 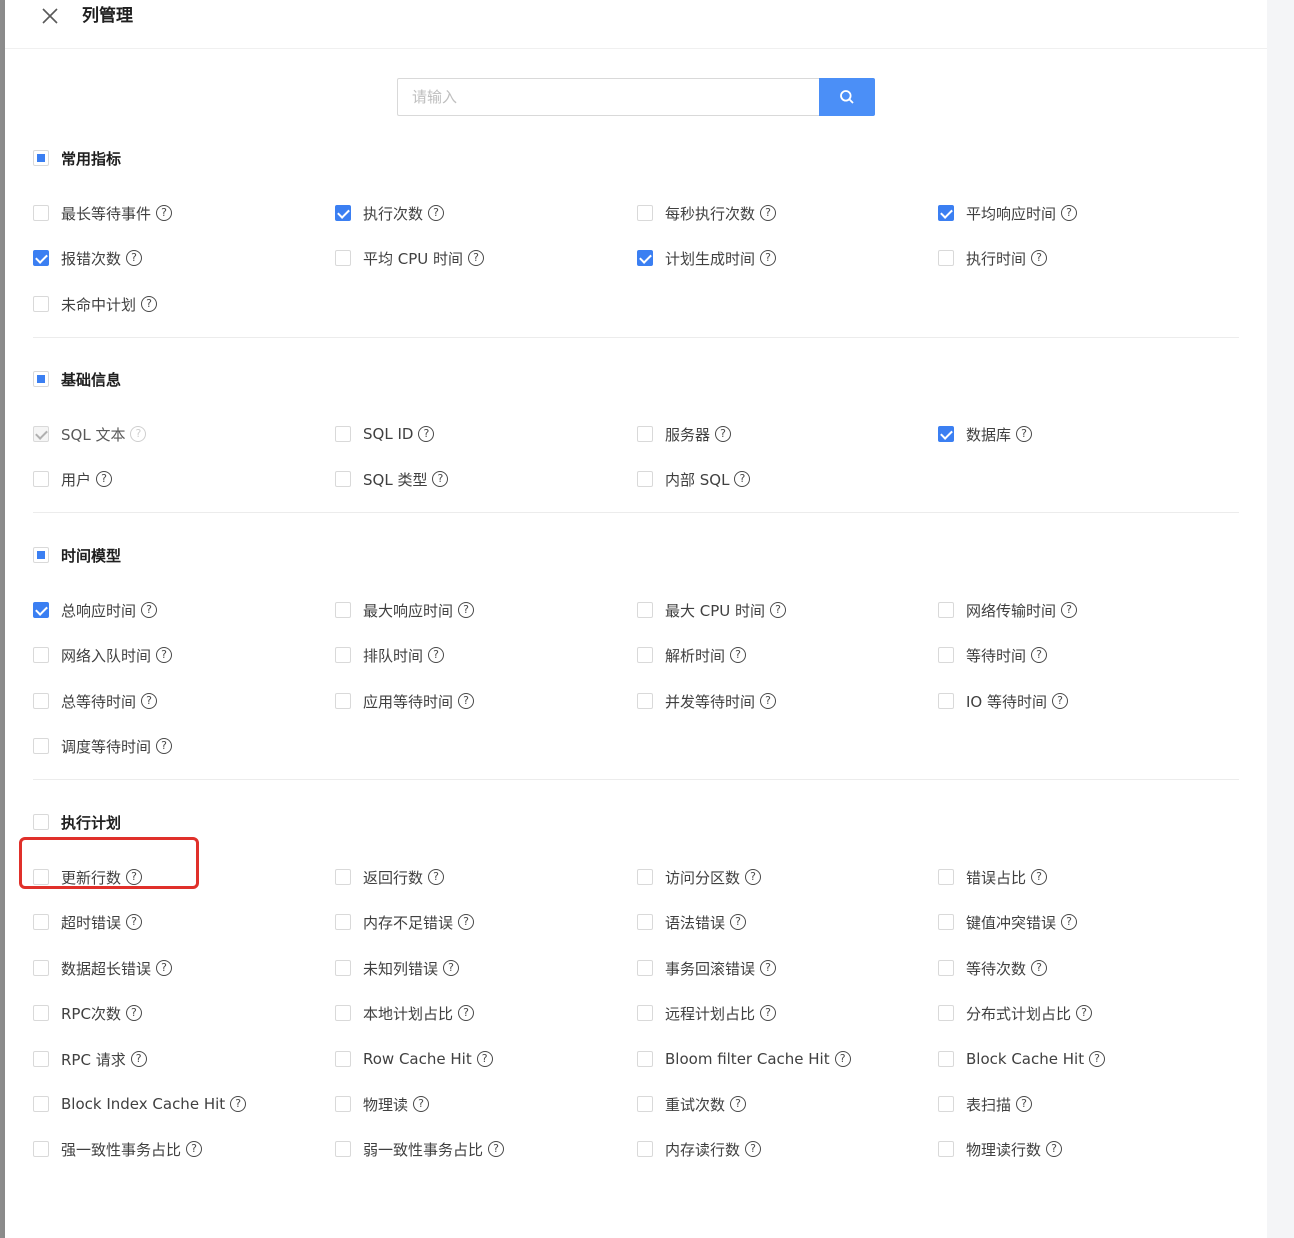 What do you see at coordinates (420, 1149) in the screenshot?
I see `column-option: 弱一致性事务占比?` at bounding box center [420, 1149].